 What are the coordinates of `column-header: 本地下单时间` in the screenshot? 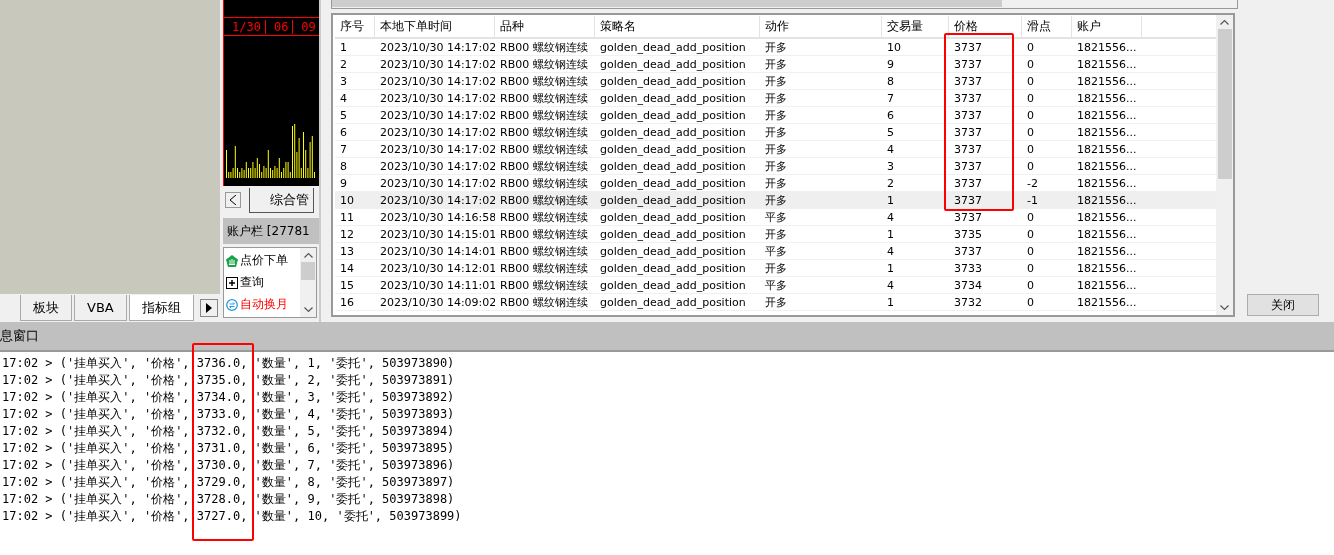 It's located at (435, 26).